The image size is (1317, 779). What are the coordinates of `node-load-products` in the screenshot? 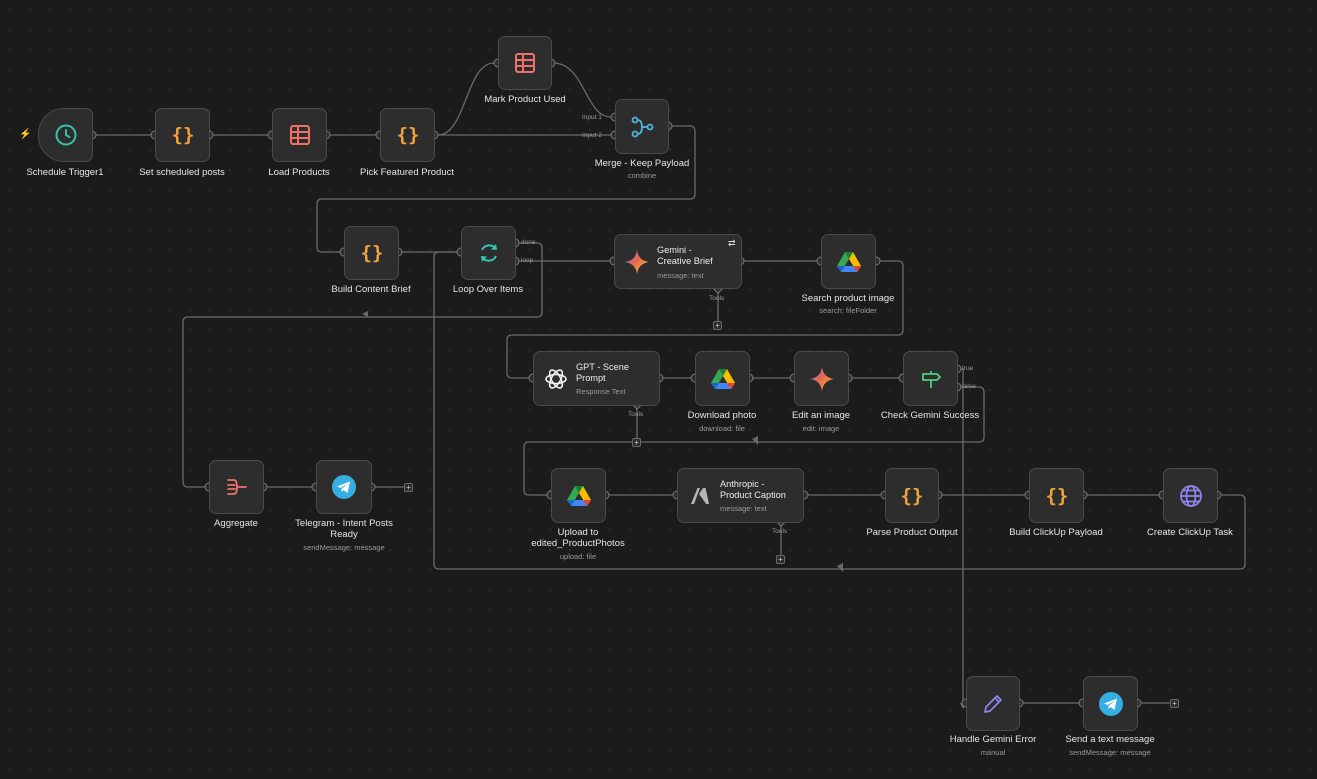 It's located at (299, 135).